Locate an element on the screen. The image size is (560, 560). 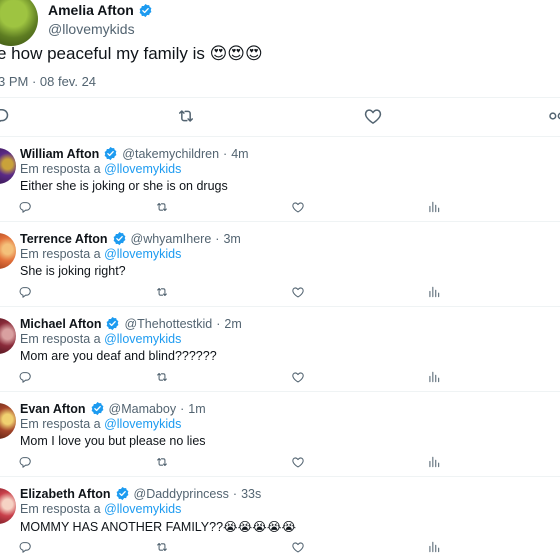
reply-author-handle: @takemychildren is located at coordinates (170, 154).